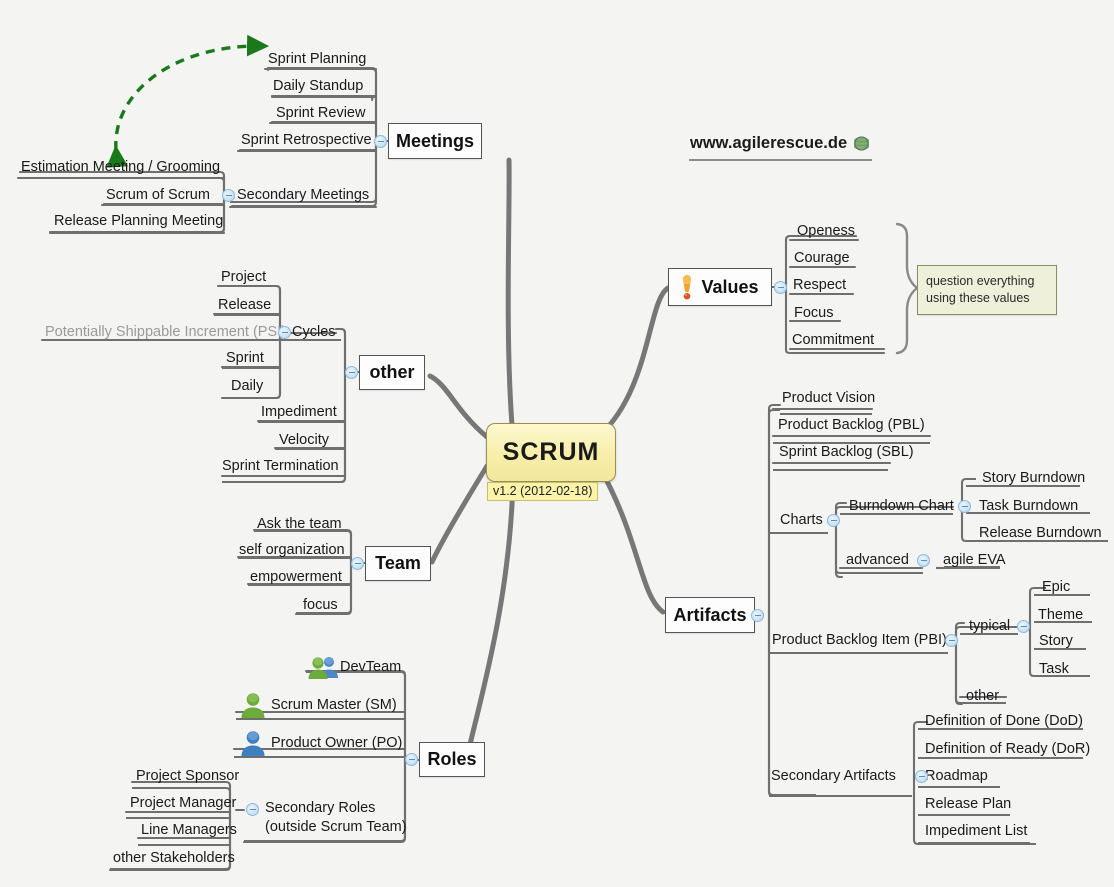 The height and width of the screenshot is (887, 1114). I want to click on node-burndown-chart: Burndown Chart, so click(901, 506).